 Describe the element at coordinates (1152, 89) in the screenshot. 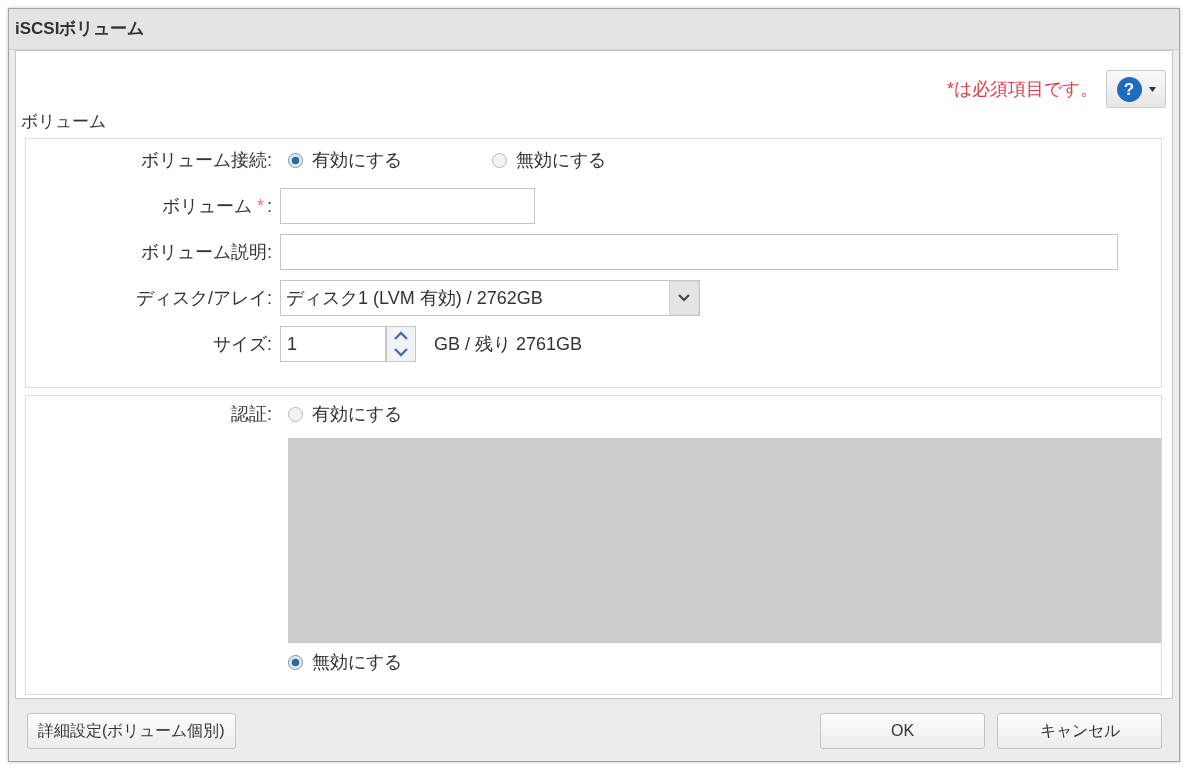

I see `caret-down-icon` at that location.